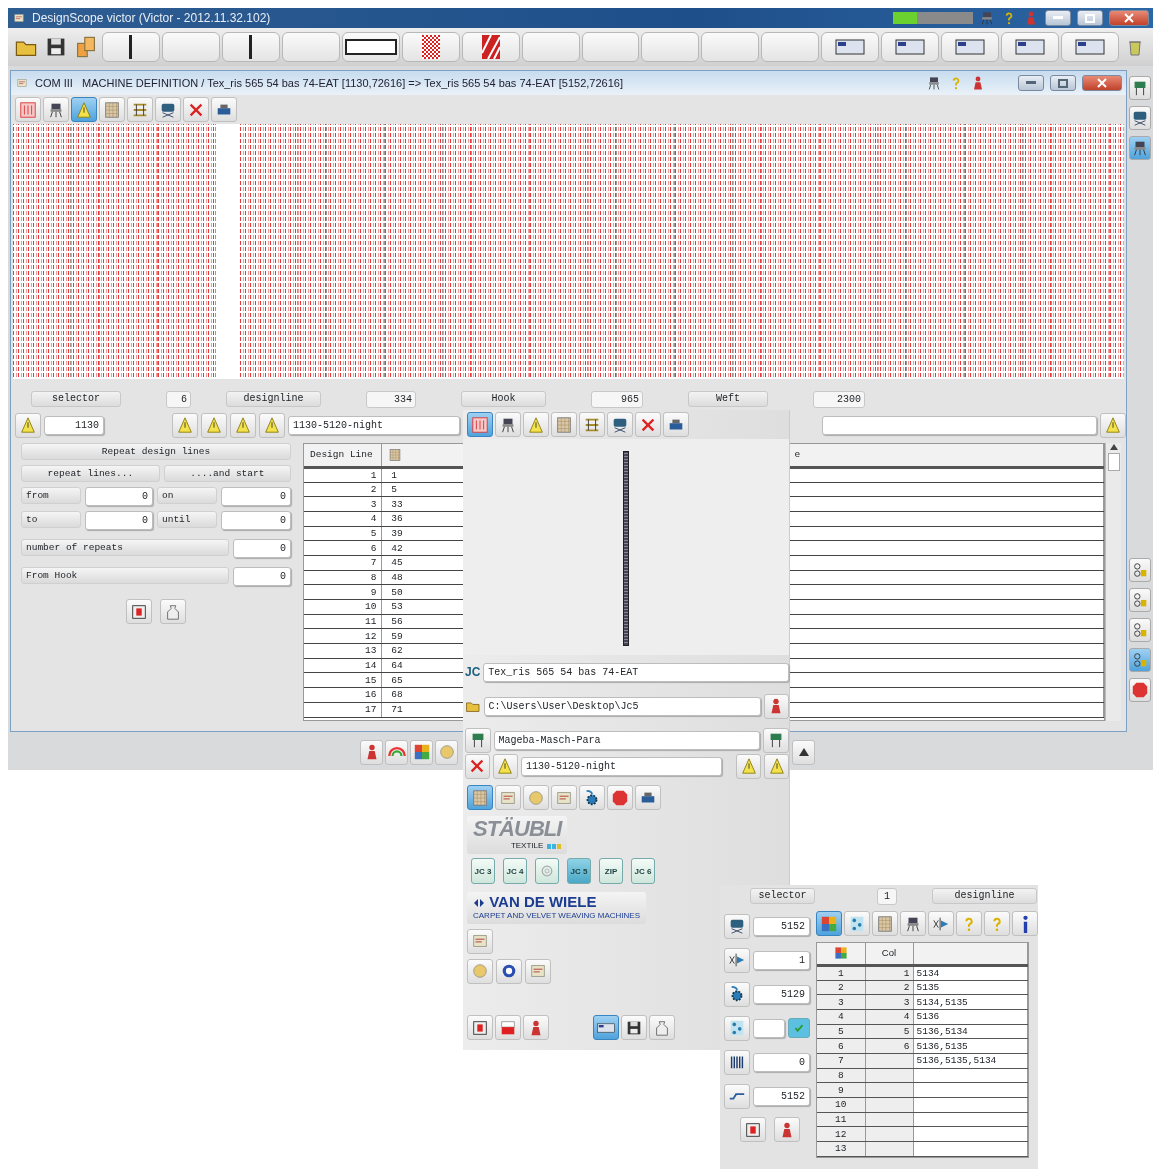 This screenshot has height=1169, width=1153. I want to click on jc-button: JC 5, so click(579, 871).